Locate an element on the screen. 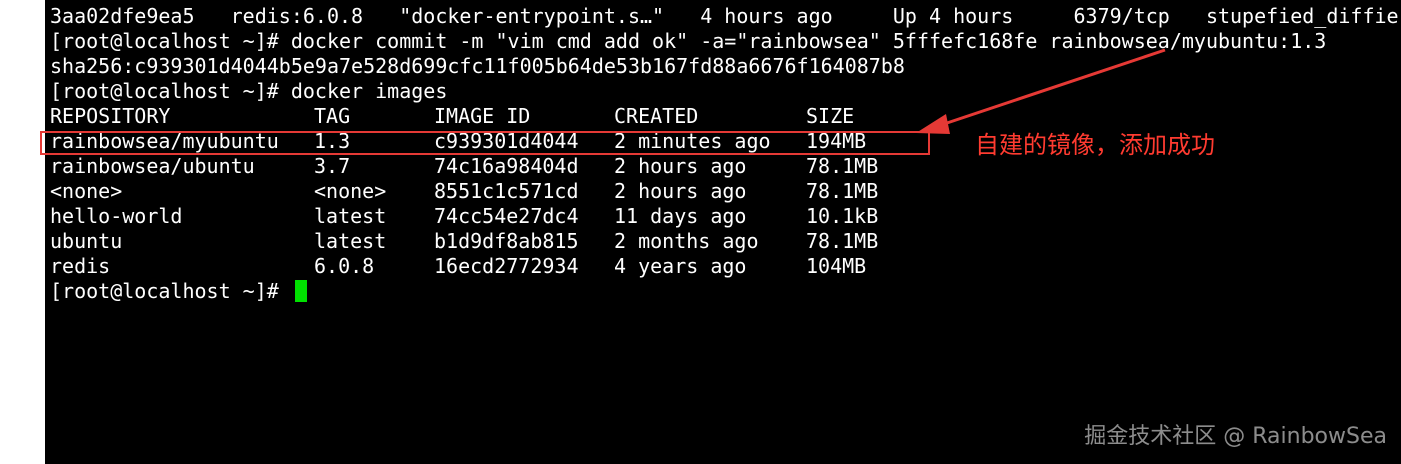 The image size is (1401, 464). cell-tag: <none> is located at coordinates (350, 191).